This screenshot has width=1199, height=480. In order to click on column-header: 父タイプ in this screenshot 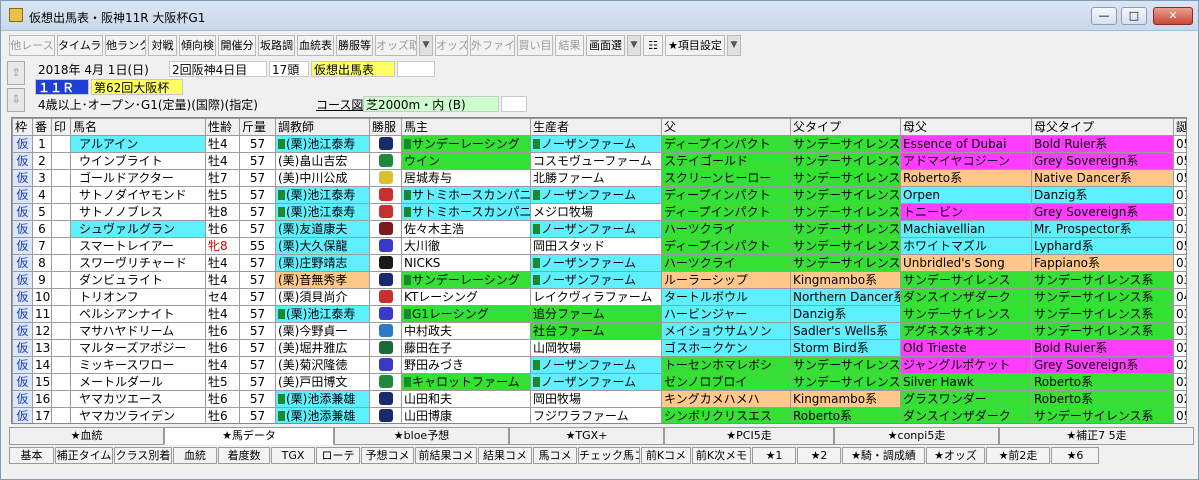, I will do `click(845, 127)`.